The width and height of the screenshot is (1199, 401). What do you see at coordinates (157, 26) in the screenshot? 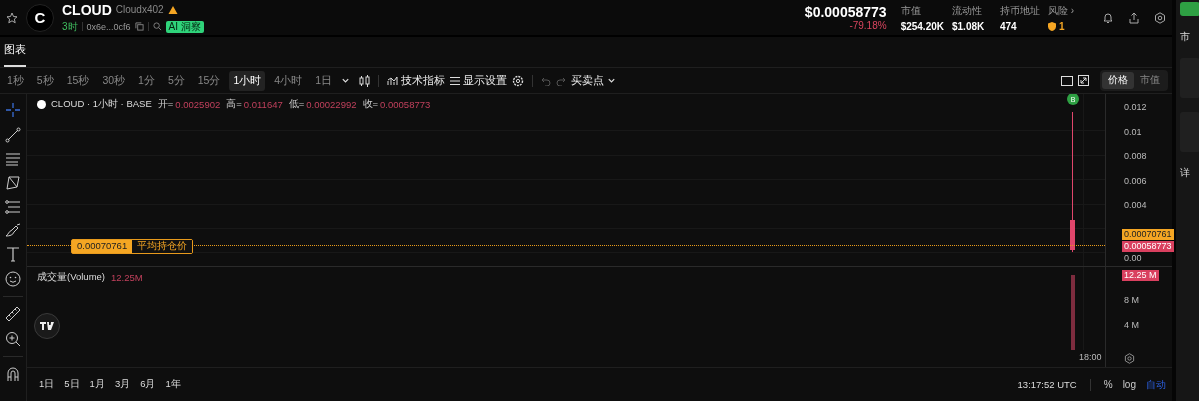
I see `search-icon` at bounding box center [157, 26].